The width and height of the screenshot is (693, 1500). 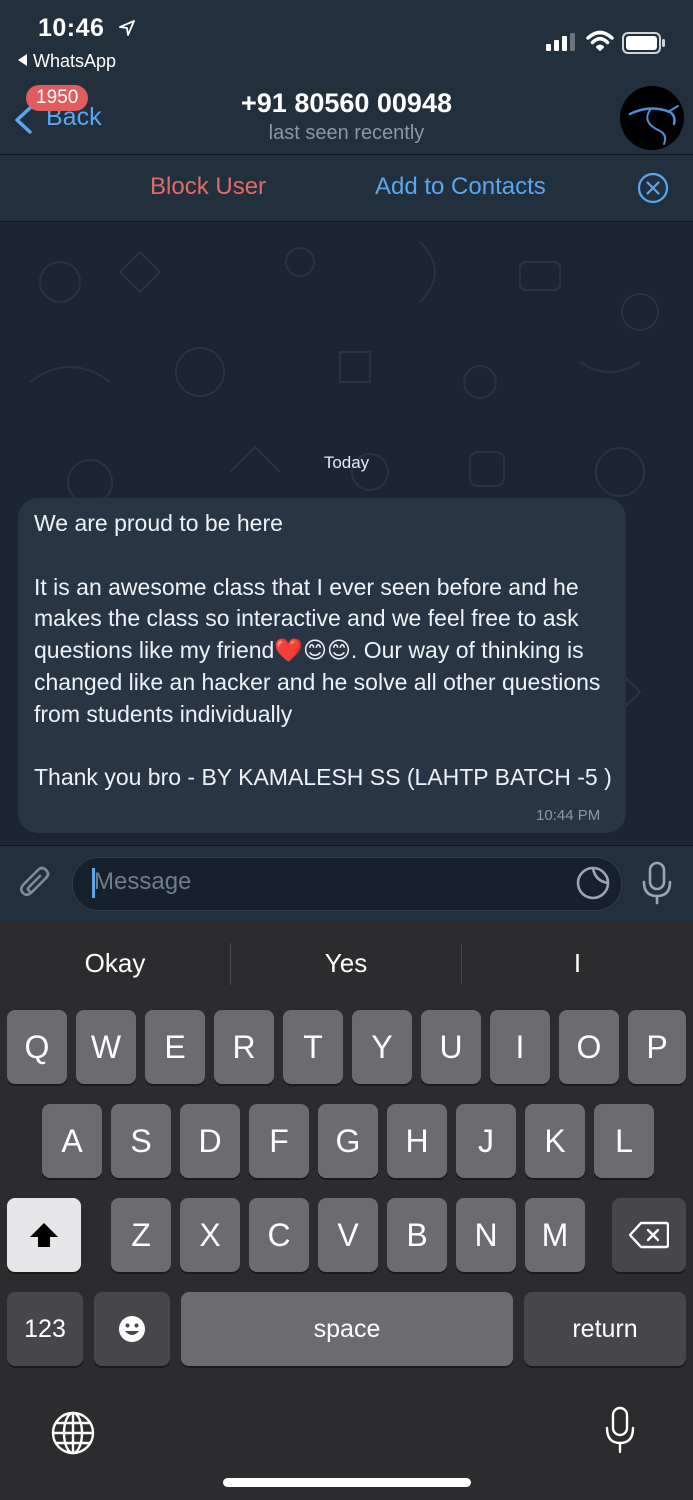 I want to click on cellular-signal-icon, so click(x=560, y=42).